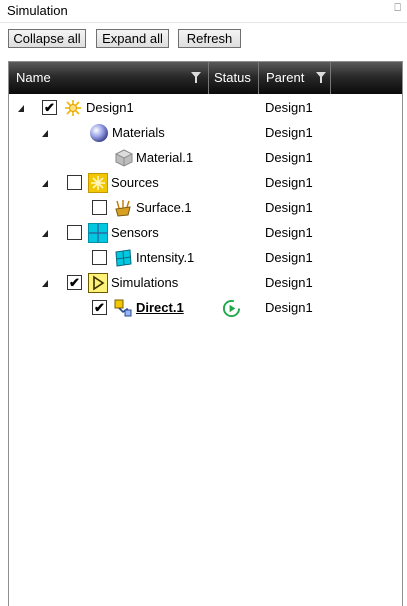 This screenshot has width=407, height=606. Describe the element at coordinates (205, 258) in the screenshot. I see `tree-row-intensity1: Intensity.1 Design1` at that location.